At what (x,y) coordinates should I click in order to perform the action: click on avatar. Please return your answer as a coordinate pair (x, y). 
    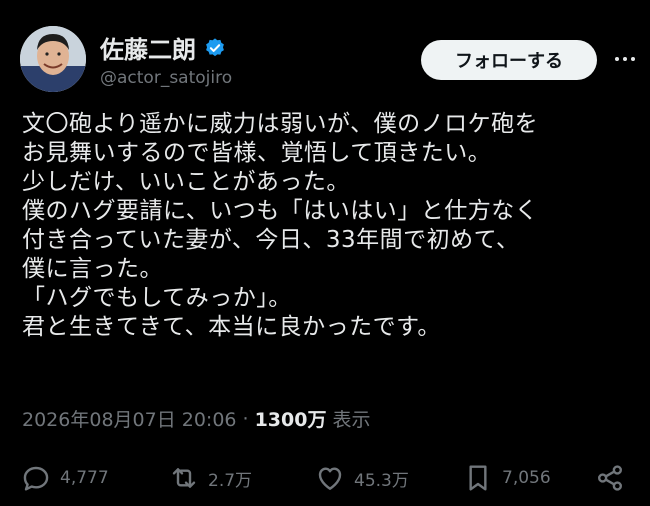
    Looking at the image, I should click on (53, 59).